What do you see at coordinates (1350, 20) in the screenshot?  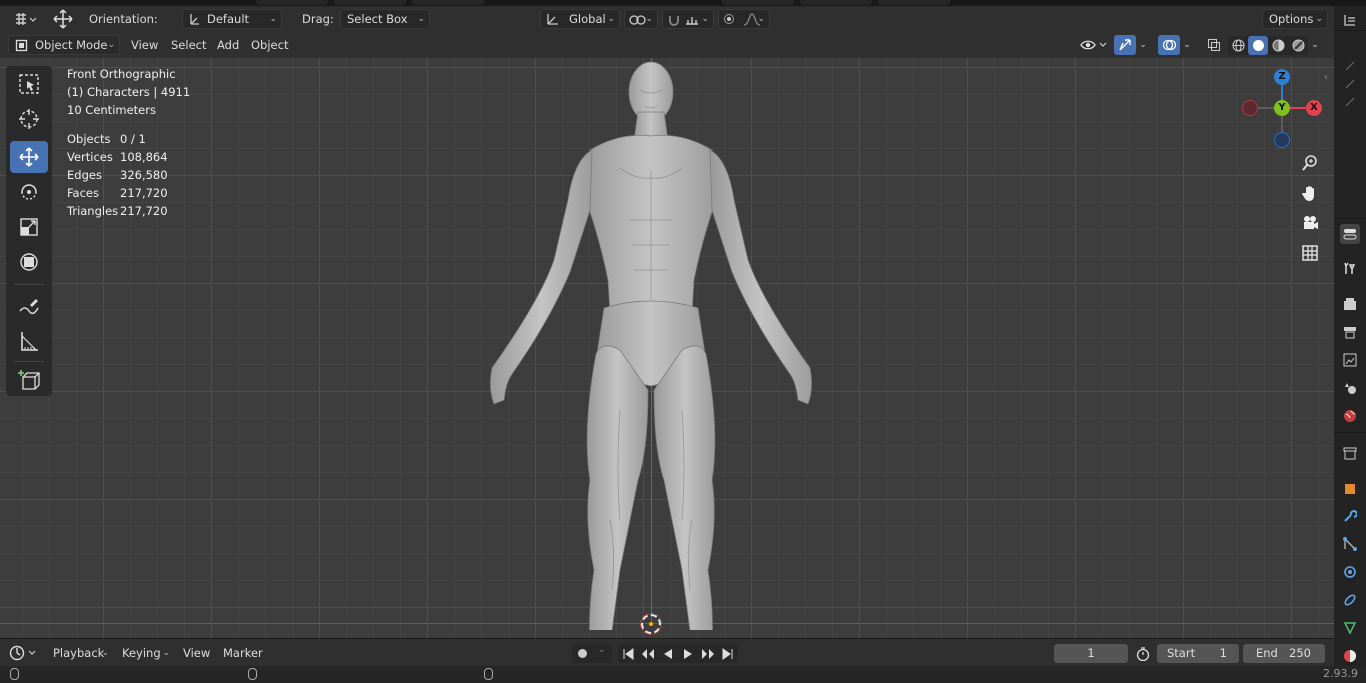 I see `outliner-editor-icon` at bounding box center [1350, 20].